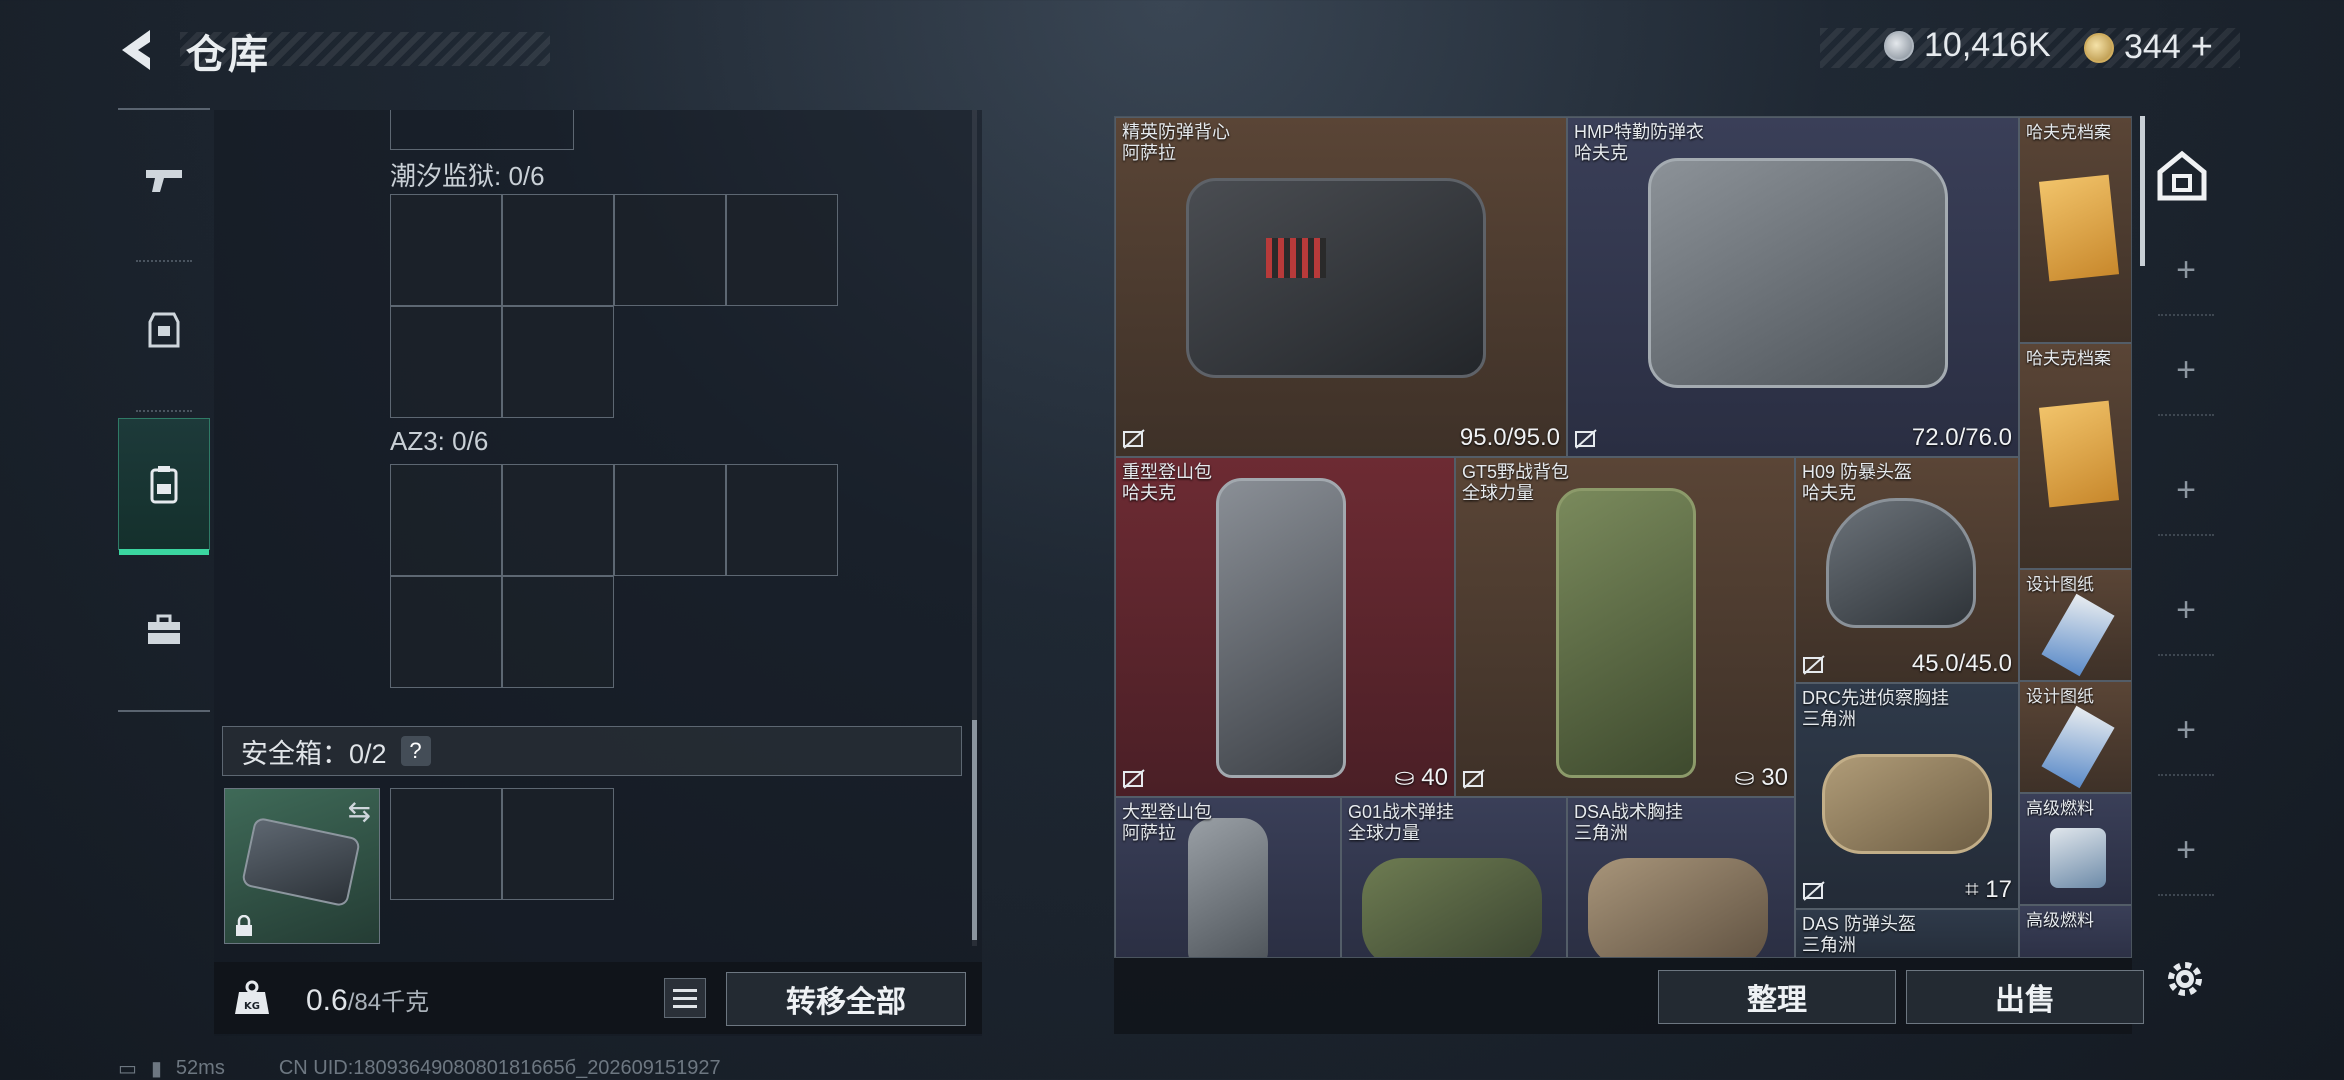 Image resolution: width=2344 pixels, height=1080 pixels. Describe the element at coordinates (1509, 437) in the screenshot. I see `item-durability: 95.0/95.0` at that location.